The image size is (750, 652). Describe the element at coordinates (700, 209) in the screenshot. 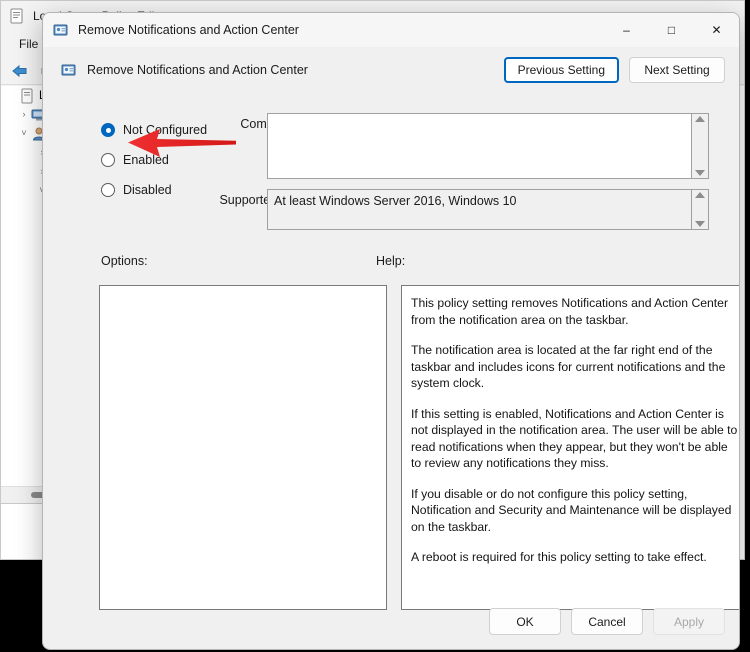

I see `supported-on-scrollbar` at that location.